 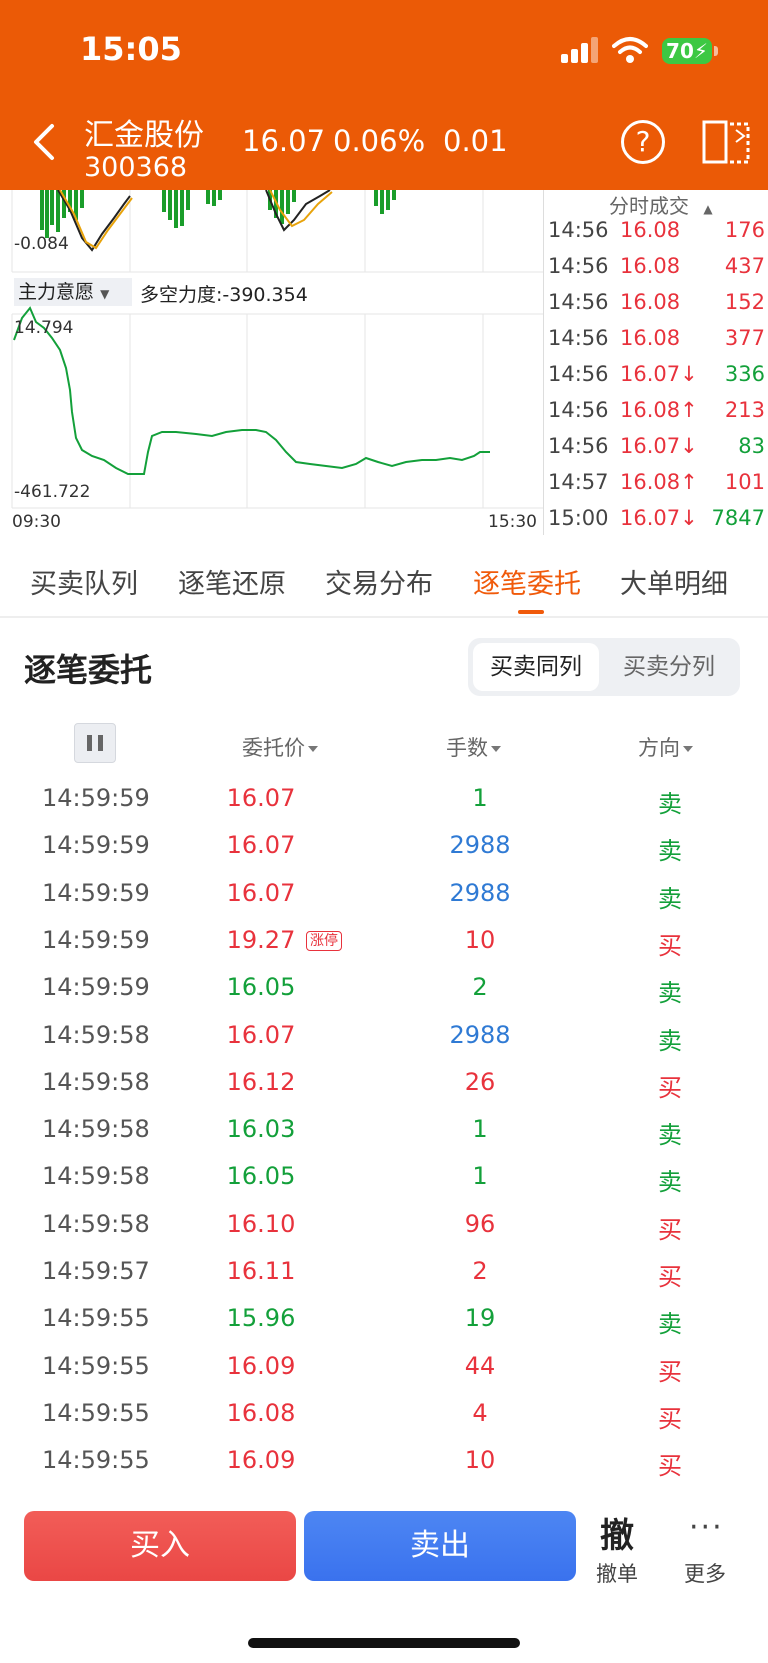 I want to click on chevron-down-icon: ▼, so click(x=105, y=294).